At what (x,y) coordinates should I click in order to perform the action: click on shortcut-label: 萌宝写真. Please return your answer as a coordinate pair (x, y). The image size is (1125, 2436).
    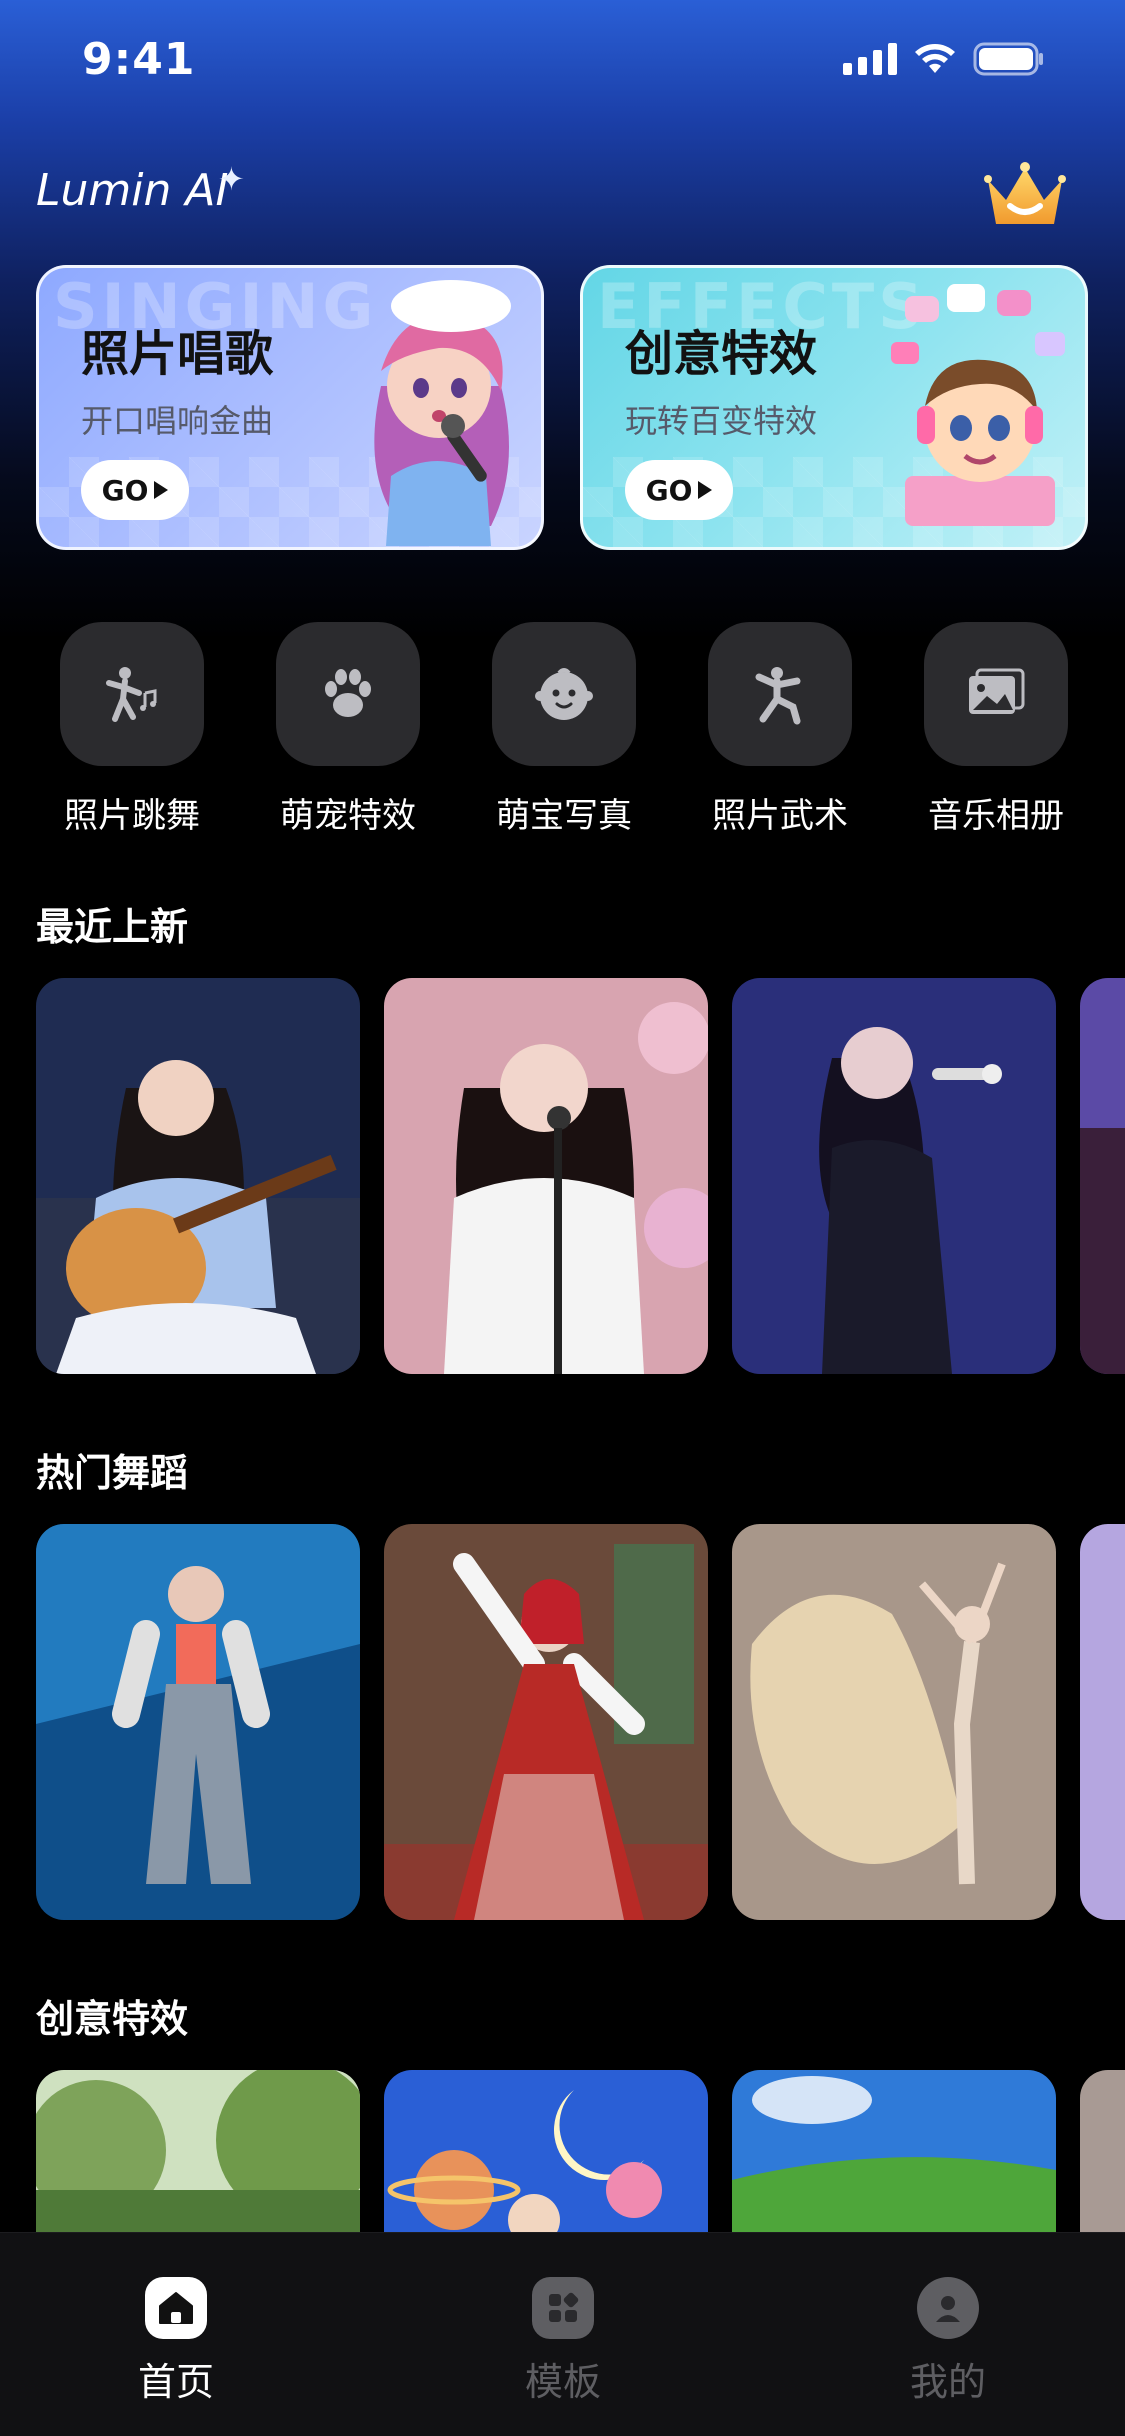
    Looking at the image, I should click on (564, 816).